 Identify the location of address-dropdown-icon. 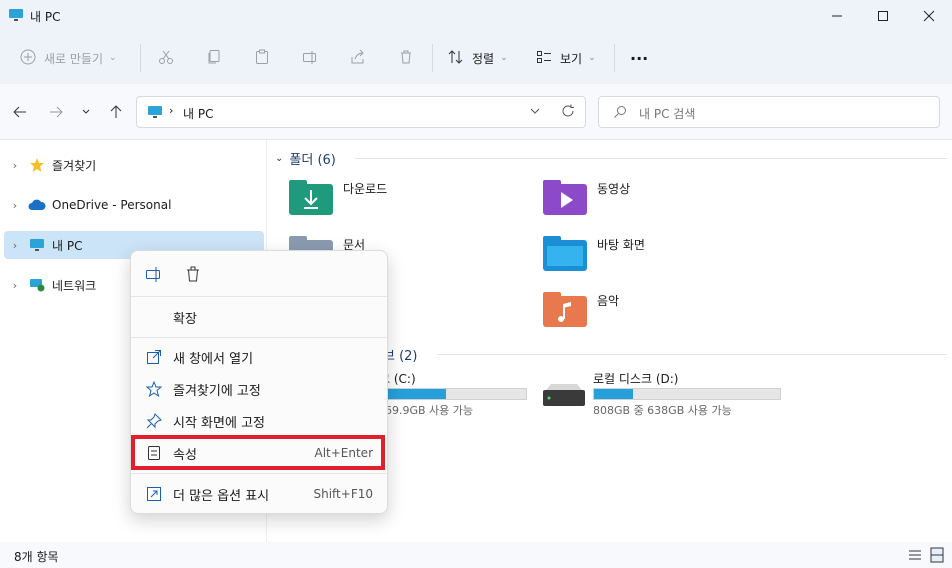
(535, 112).